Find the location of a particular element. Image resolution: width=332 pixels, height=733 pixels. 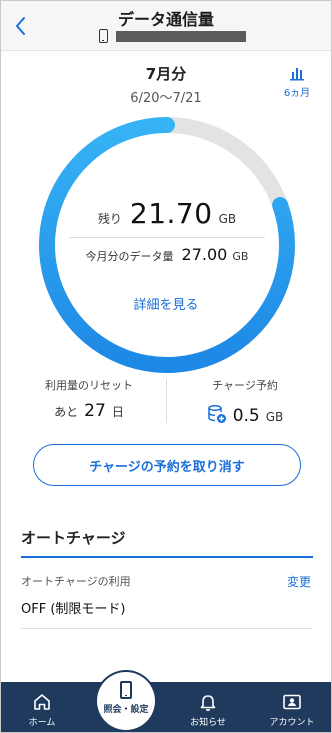

monthly-data-label: 今月分のデータ量 is located at coordinates (129, 256).